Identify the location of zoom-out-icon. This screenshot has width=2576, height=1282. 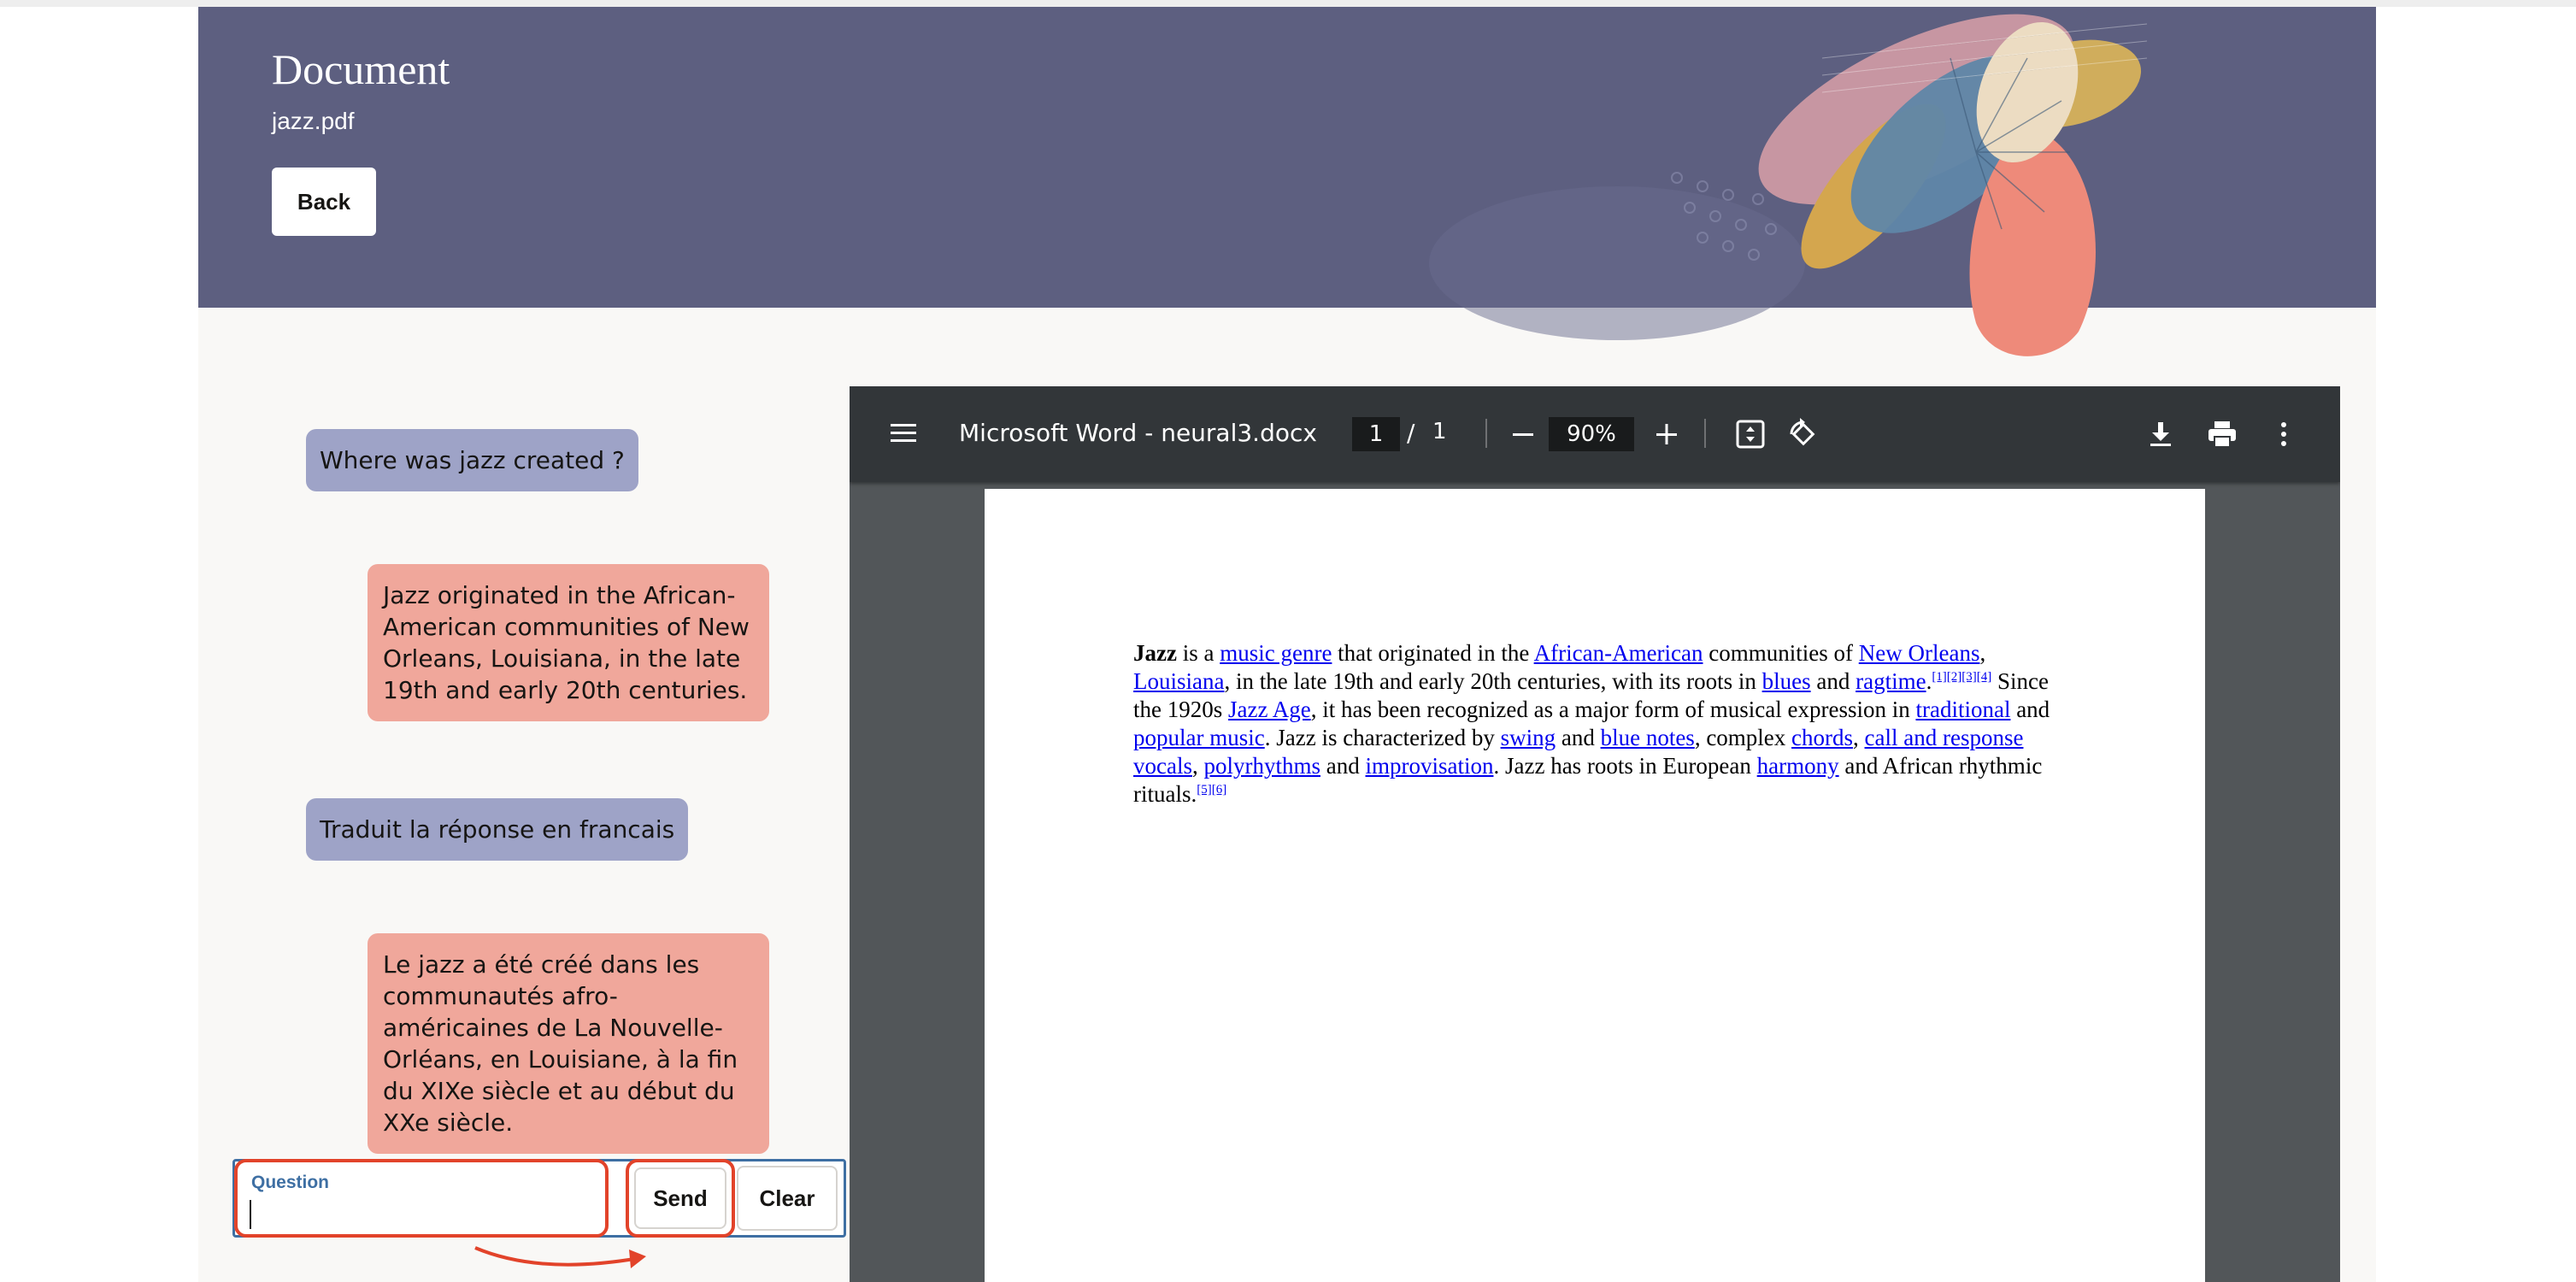
(1523, 434).